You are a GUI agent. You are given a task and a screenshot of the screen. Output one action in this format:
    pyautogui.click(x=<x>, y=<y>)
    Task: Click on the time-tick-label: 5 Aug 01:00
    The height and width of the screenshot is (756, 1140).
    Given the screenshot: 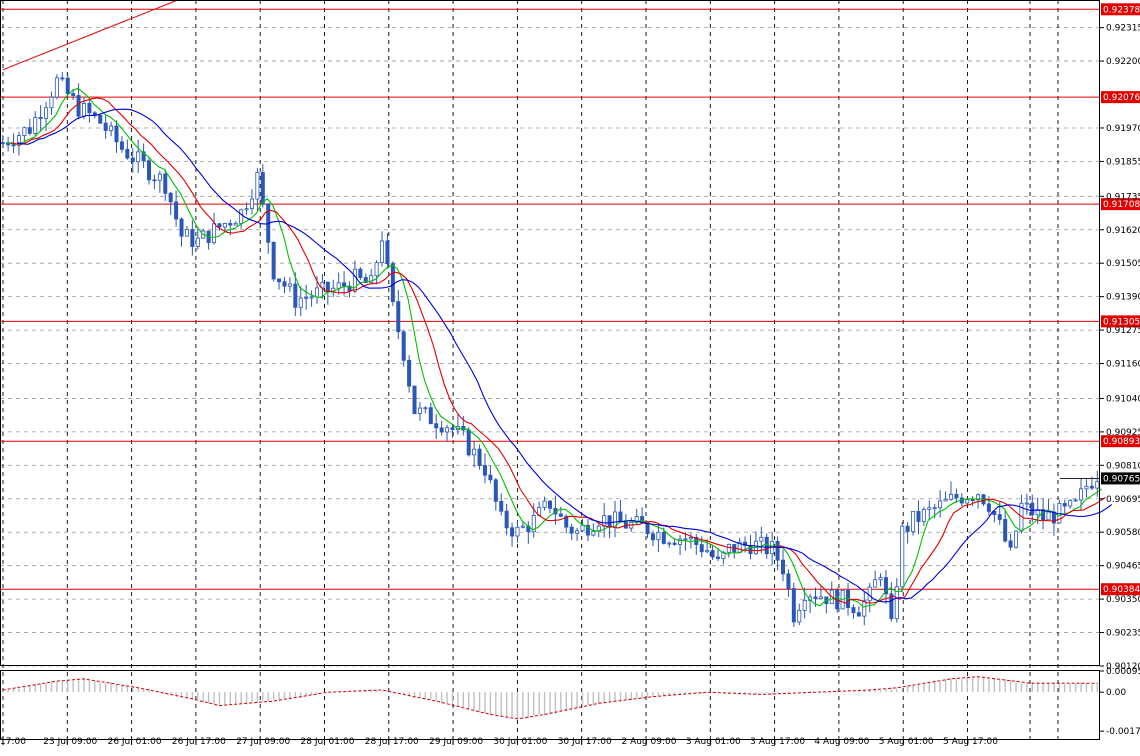 What is the action you would take?
    pyautogui.click(x=906, y=742)
    